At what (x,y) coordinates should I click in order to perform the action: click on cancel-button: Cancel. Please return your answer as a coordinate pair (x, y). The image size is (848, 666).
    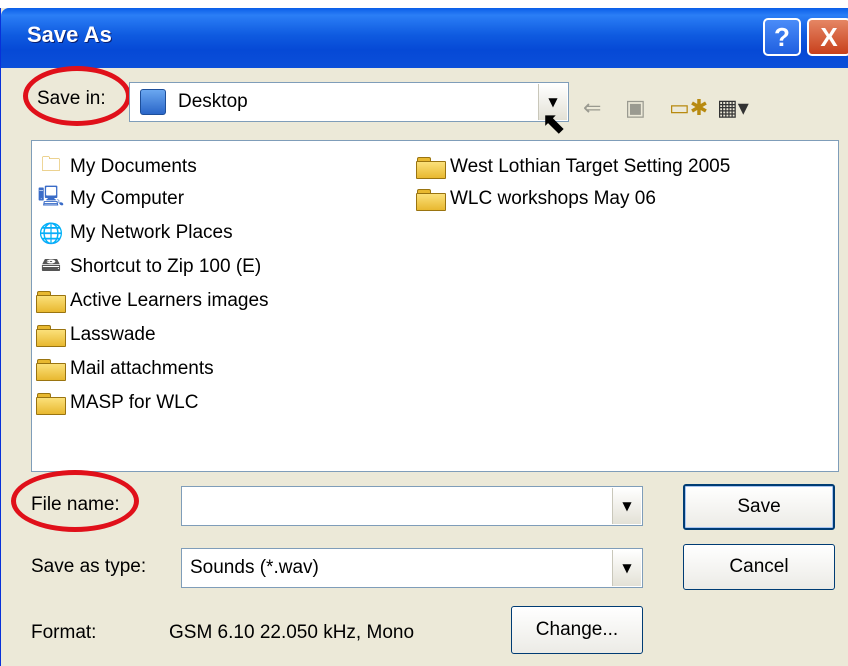
    Looking at the image, I should click on (759, 567).